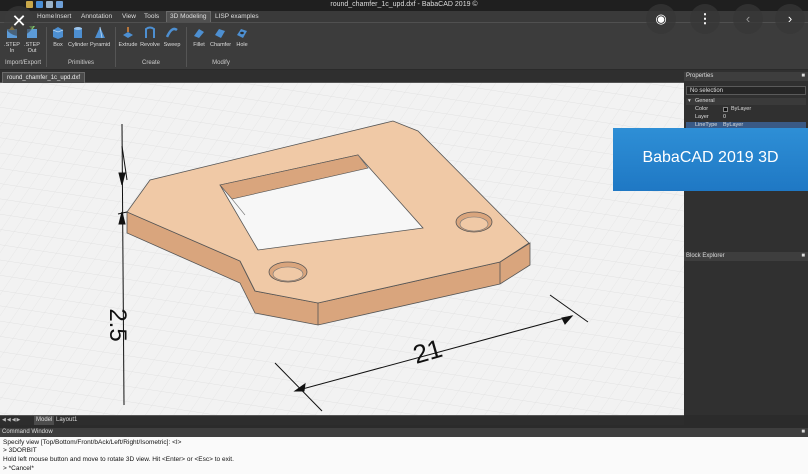 The width and height of the screenshot is (808, 474). Describe the element at coordinates (78, 32) in the screenshot. I see `cylinder-icon` at that location.